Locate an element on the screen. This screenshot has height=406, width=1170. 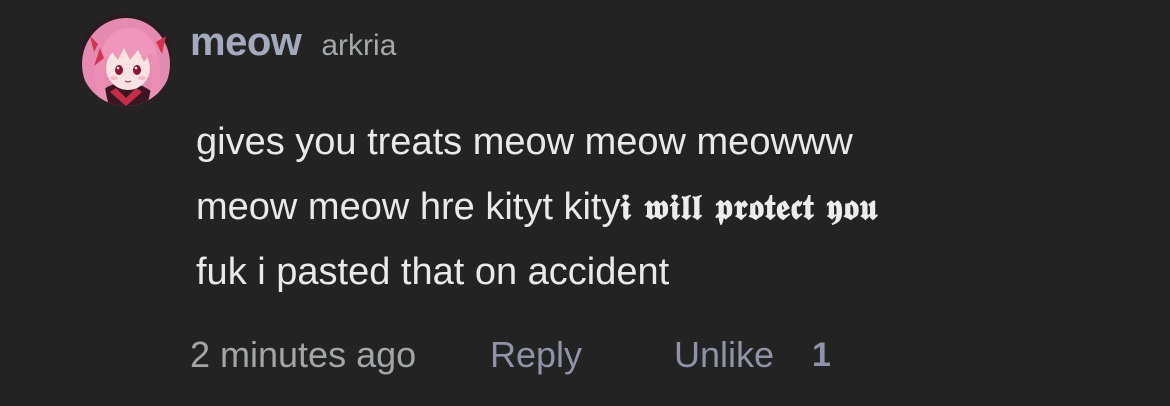
like-count: 1 is located at coordinates (821, 355).